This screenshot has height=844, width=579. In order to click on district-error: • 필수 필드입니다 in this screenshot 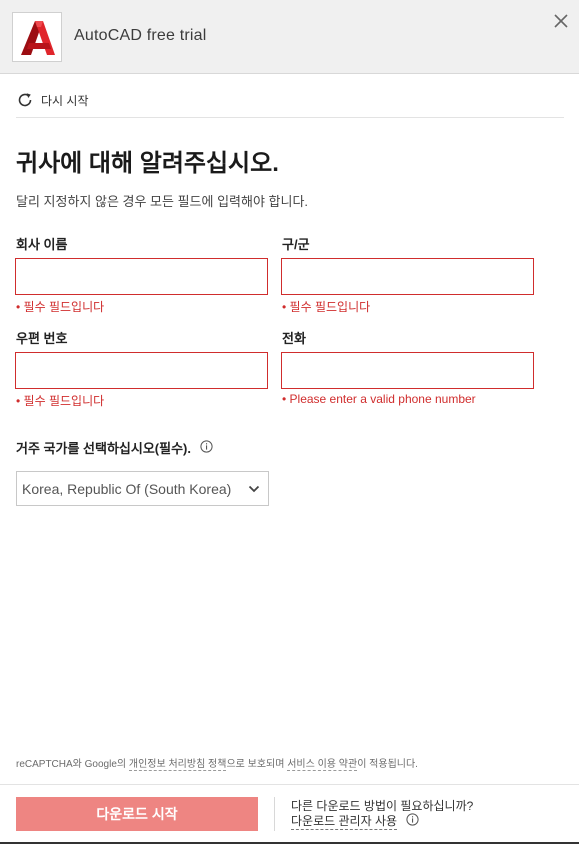, I will do `click(326, 307)`.